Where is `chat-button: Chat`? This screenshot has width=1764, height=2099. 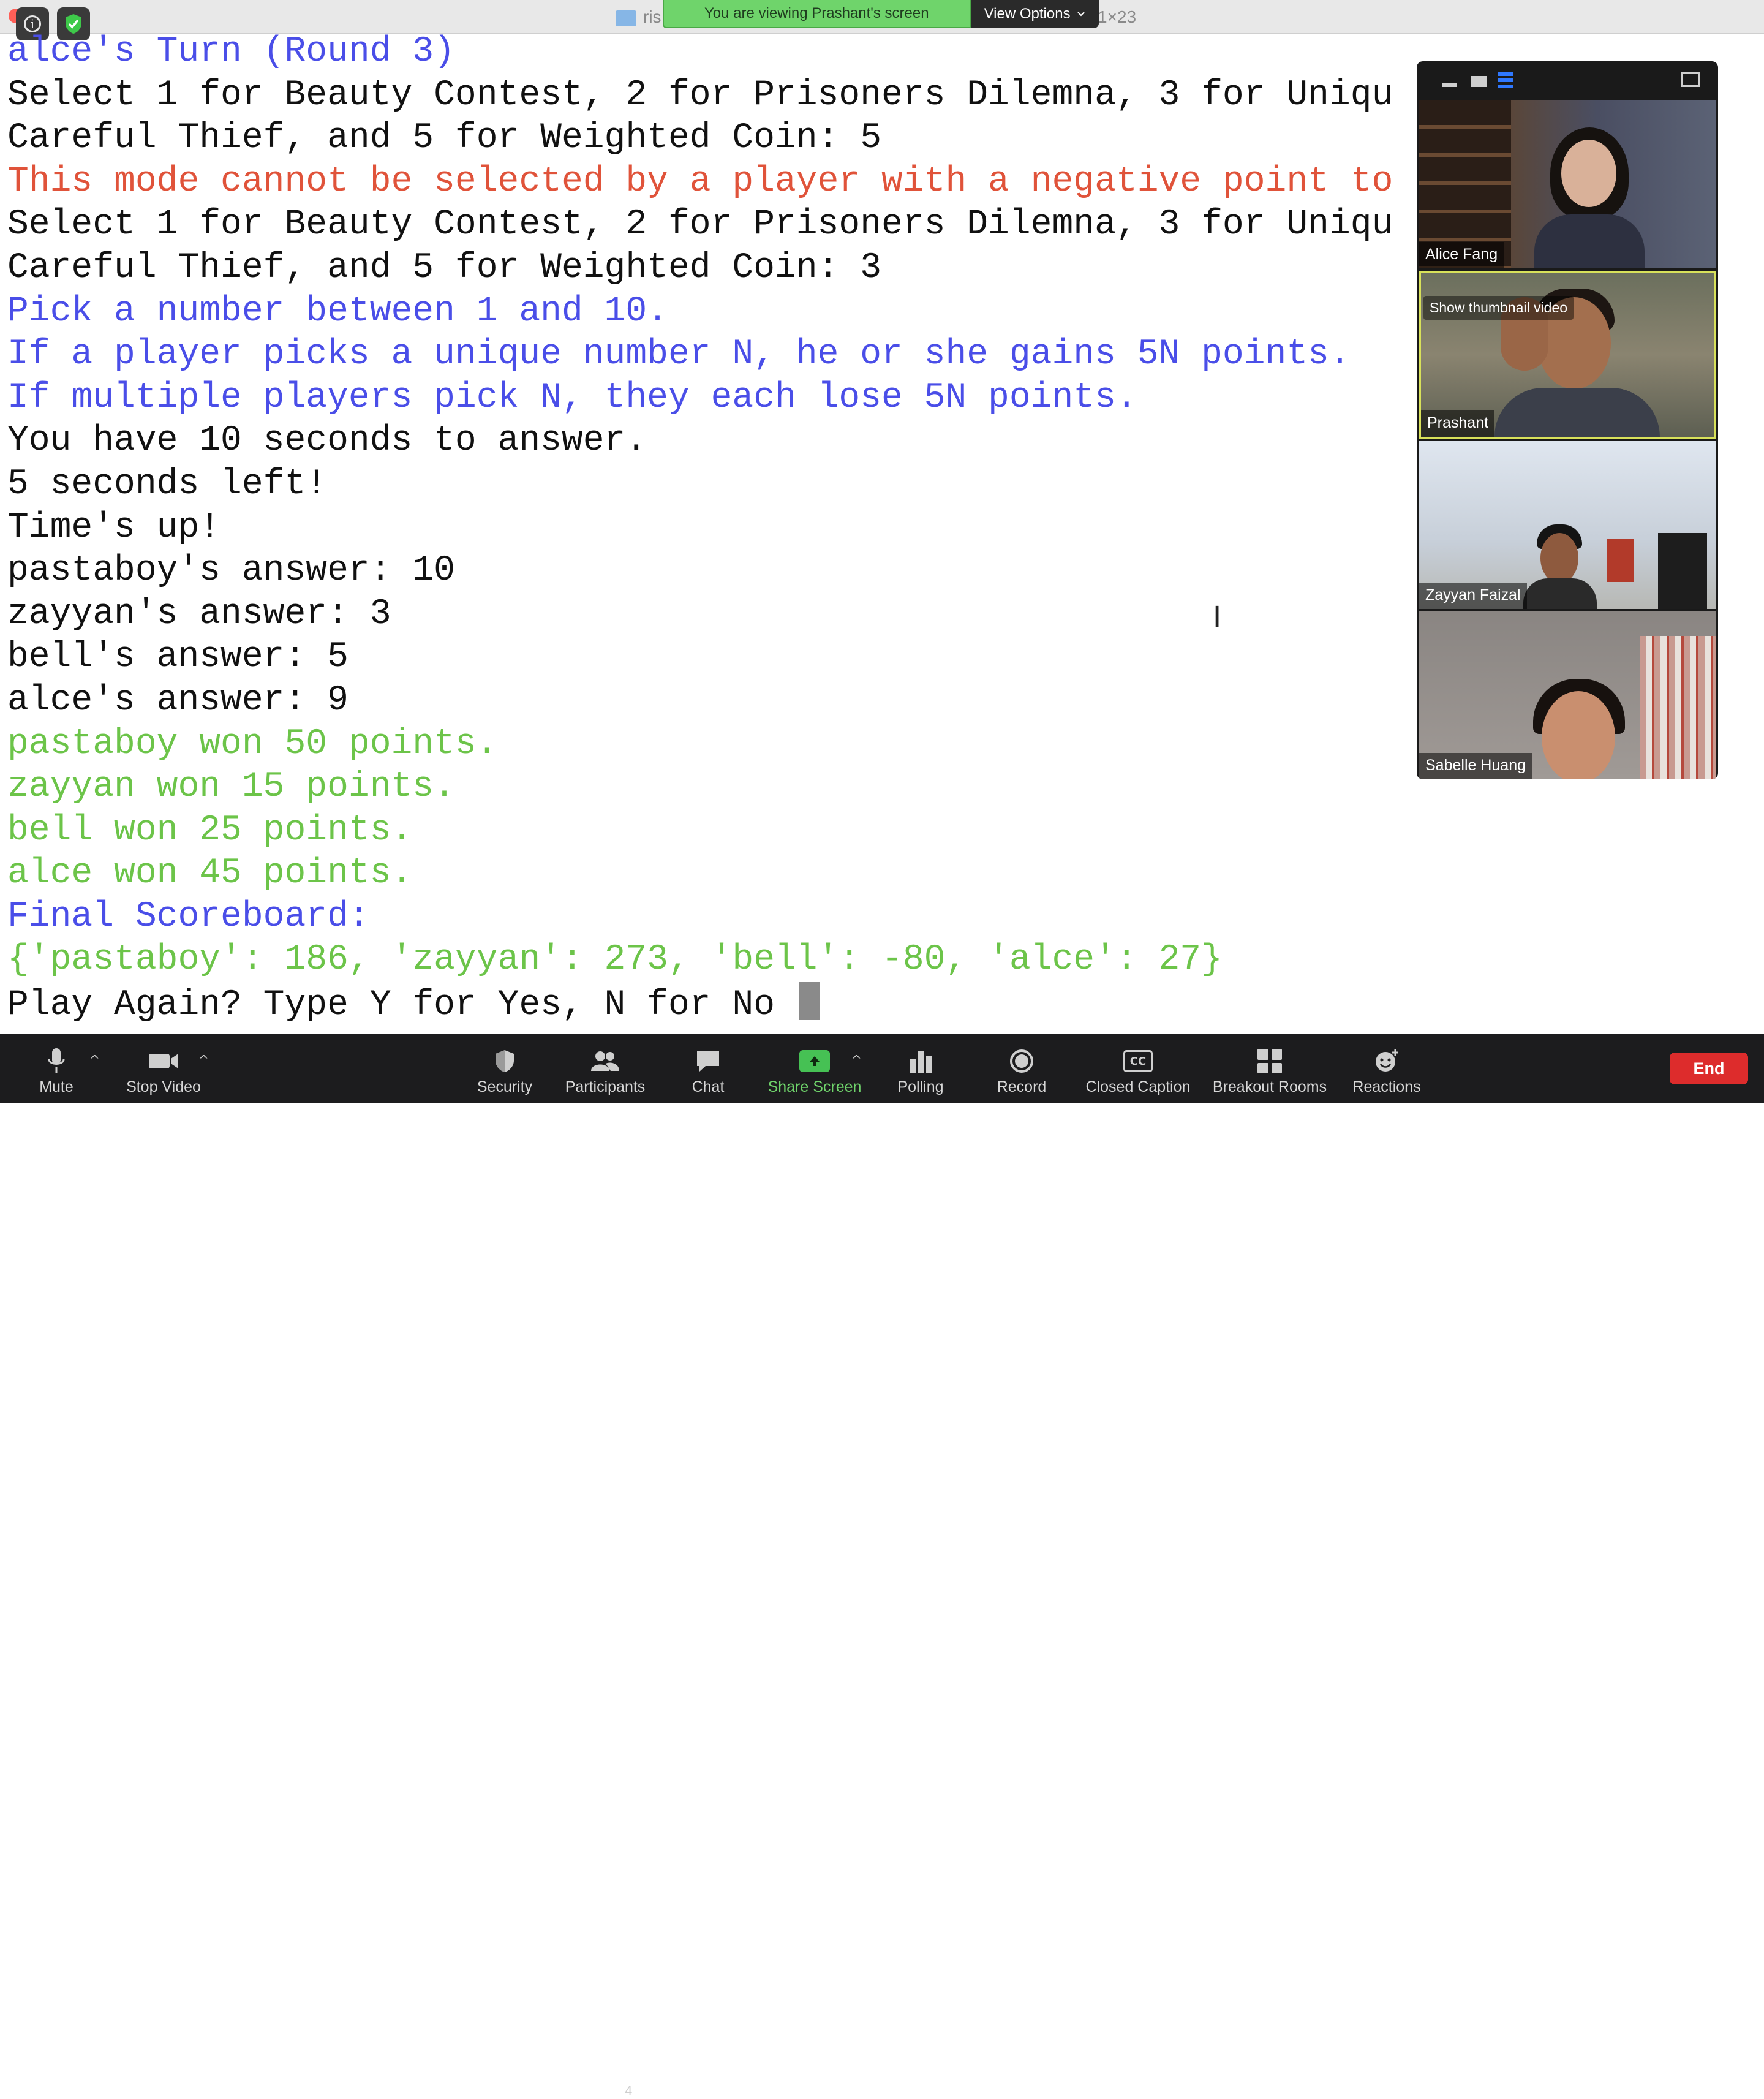 chat-button: Chat is located at coordinates (708, 1068).